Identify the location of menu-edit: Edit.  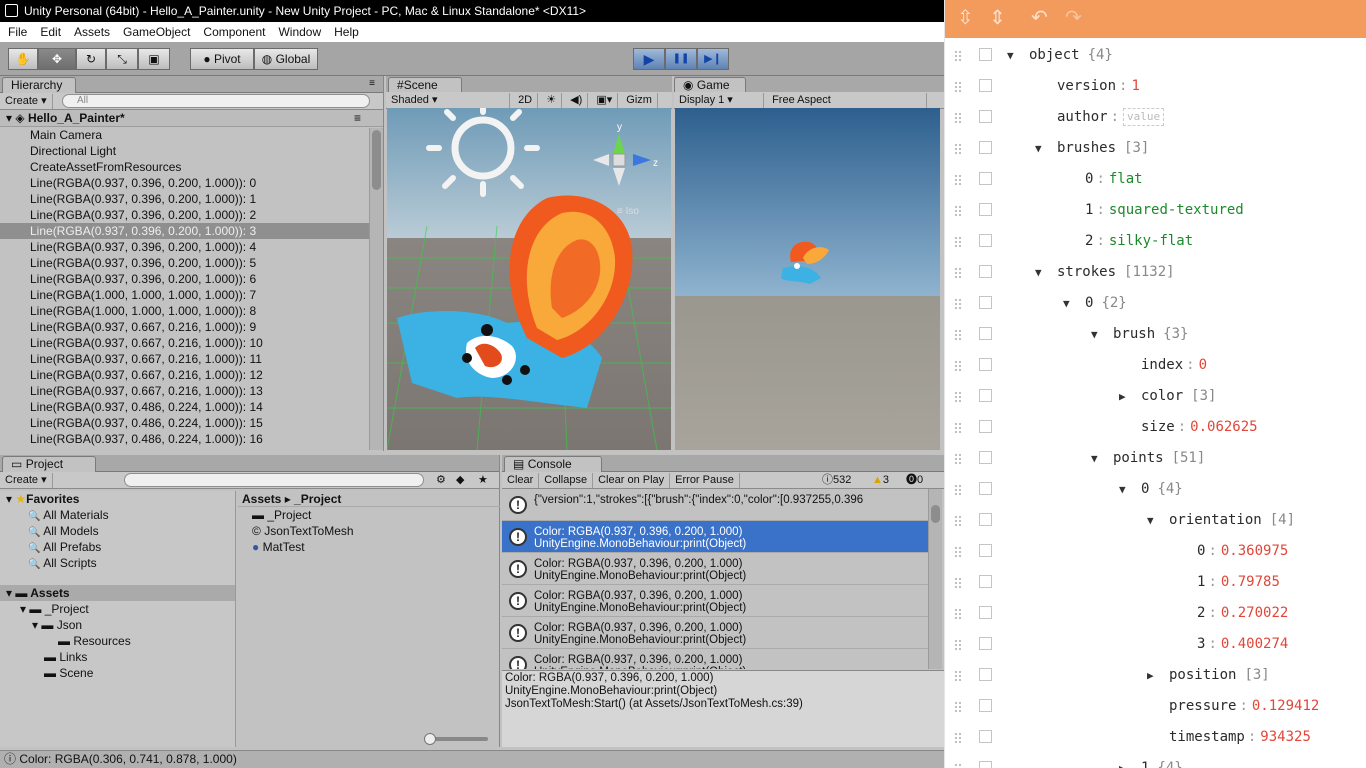
(50, 32).